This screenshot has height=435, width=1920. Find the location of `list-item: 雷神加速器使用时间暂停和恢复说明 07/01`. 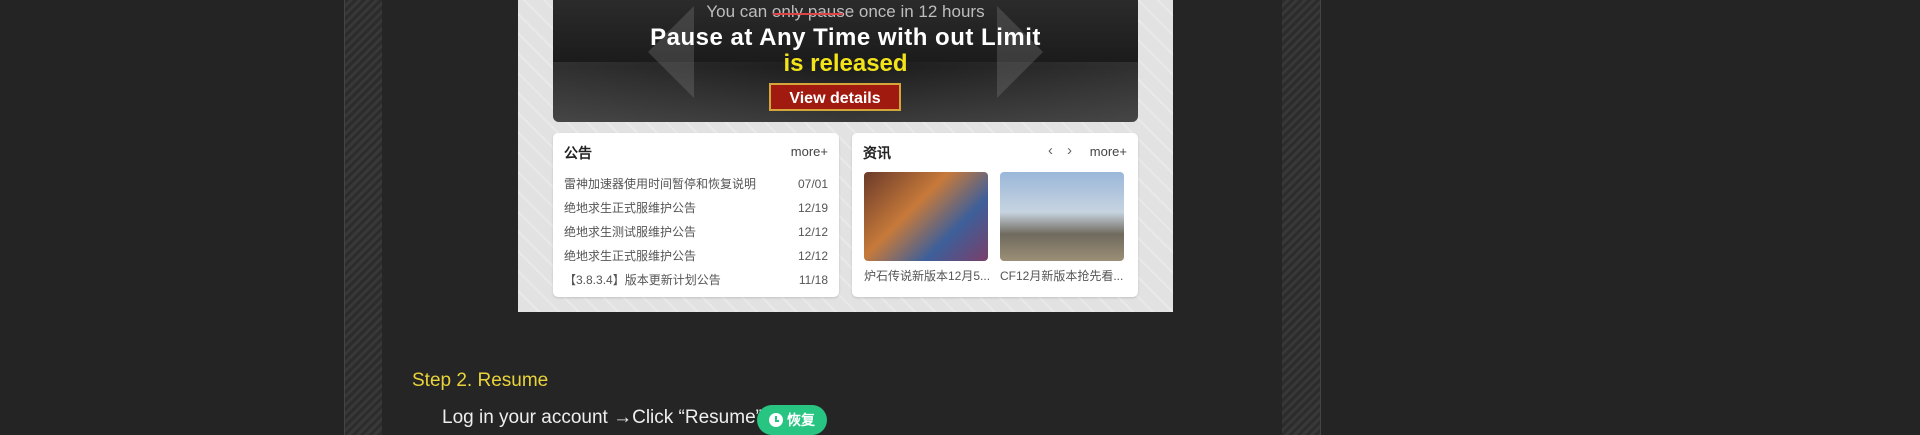

list-item: 雷神加速器使用时间暂停和恢复说明 07/01 is located at coordinates (696, 184).